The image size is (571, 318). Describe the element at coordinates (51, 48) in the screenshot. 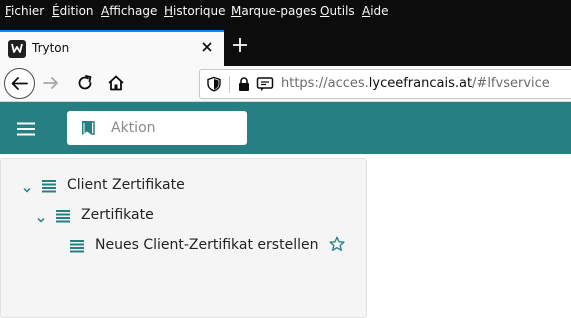

I see `tab-title: Tryton` at that location.